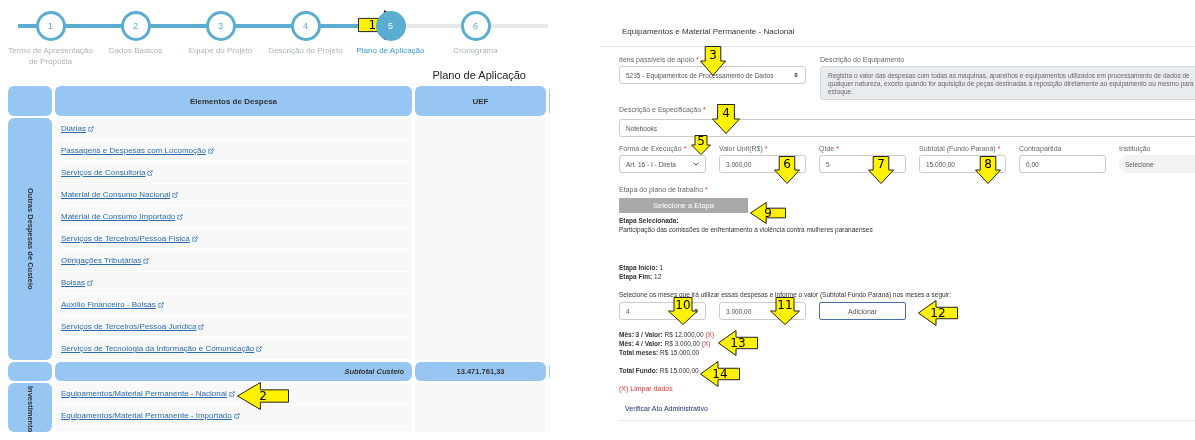 This screenshot has width=1195, height=440. What do you see at coordinates (133, 326) in the screenshot?
I see `expense-link: Serviços de Terceiros/Pessoa Jurídica` at bounding box center [133, 326].